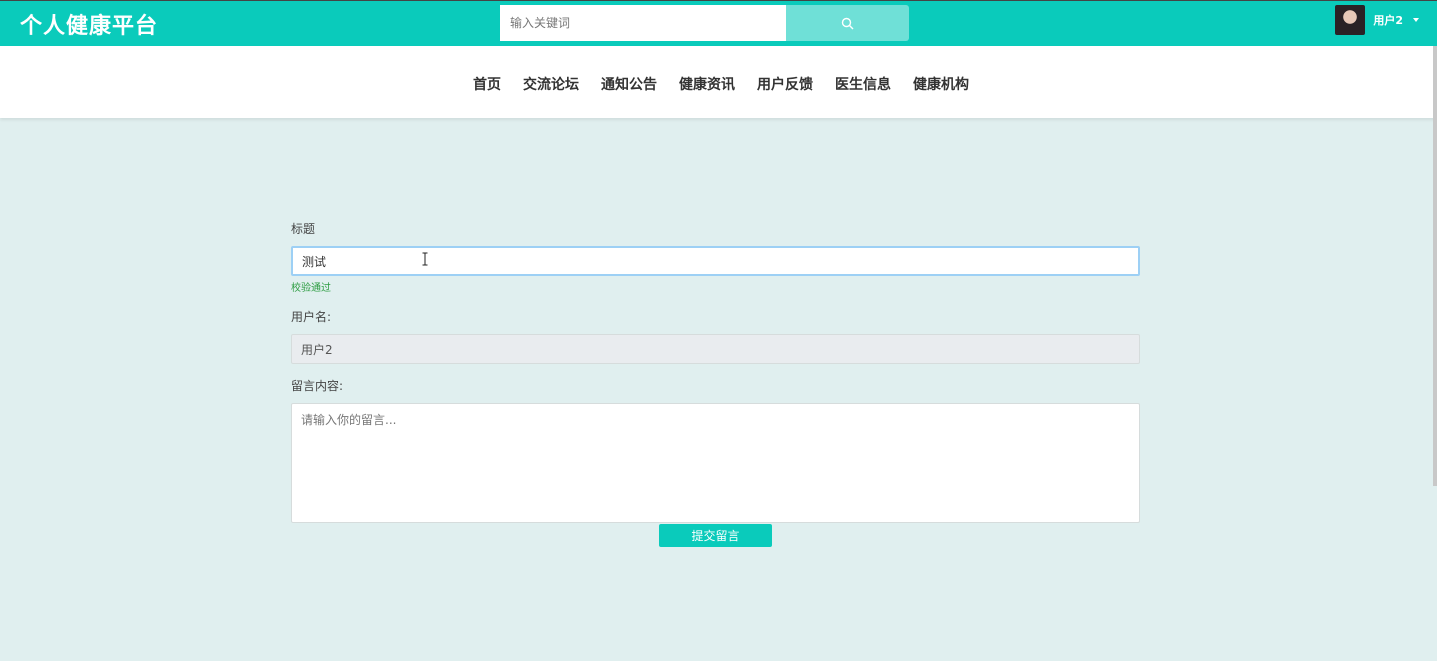  Describe the element at coordinates (715, 463) in the screenshot. I see `content-textarea` at that location.